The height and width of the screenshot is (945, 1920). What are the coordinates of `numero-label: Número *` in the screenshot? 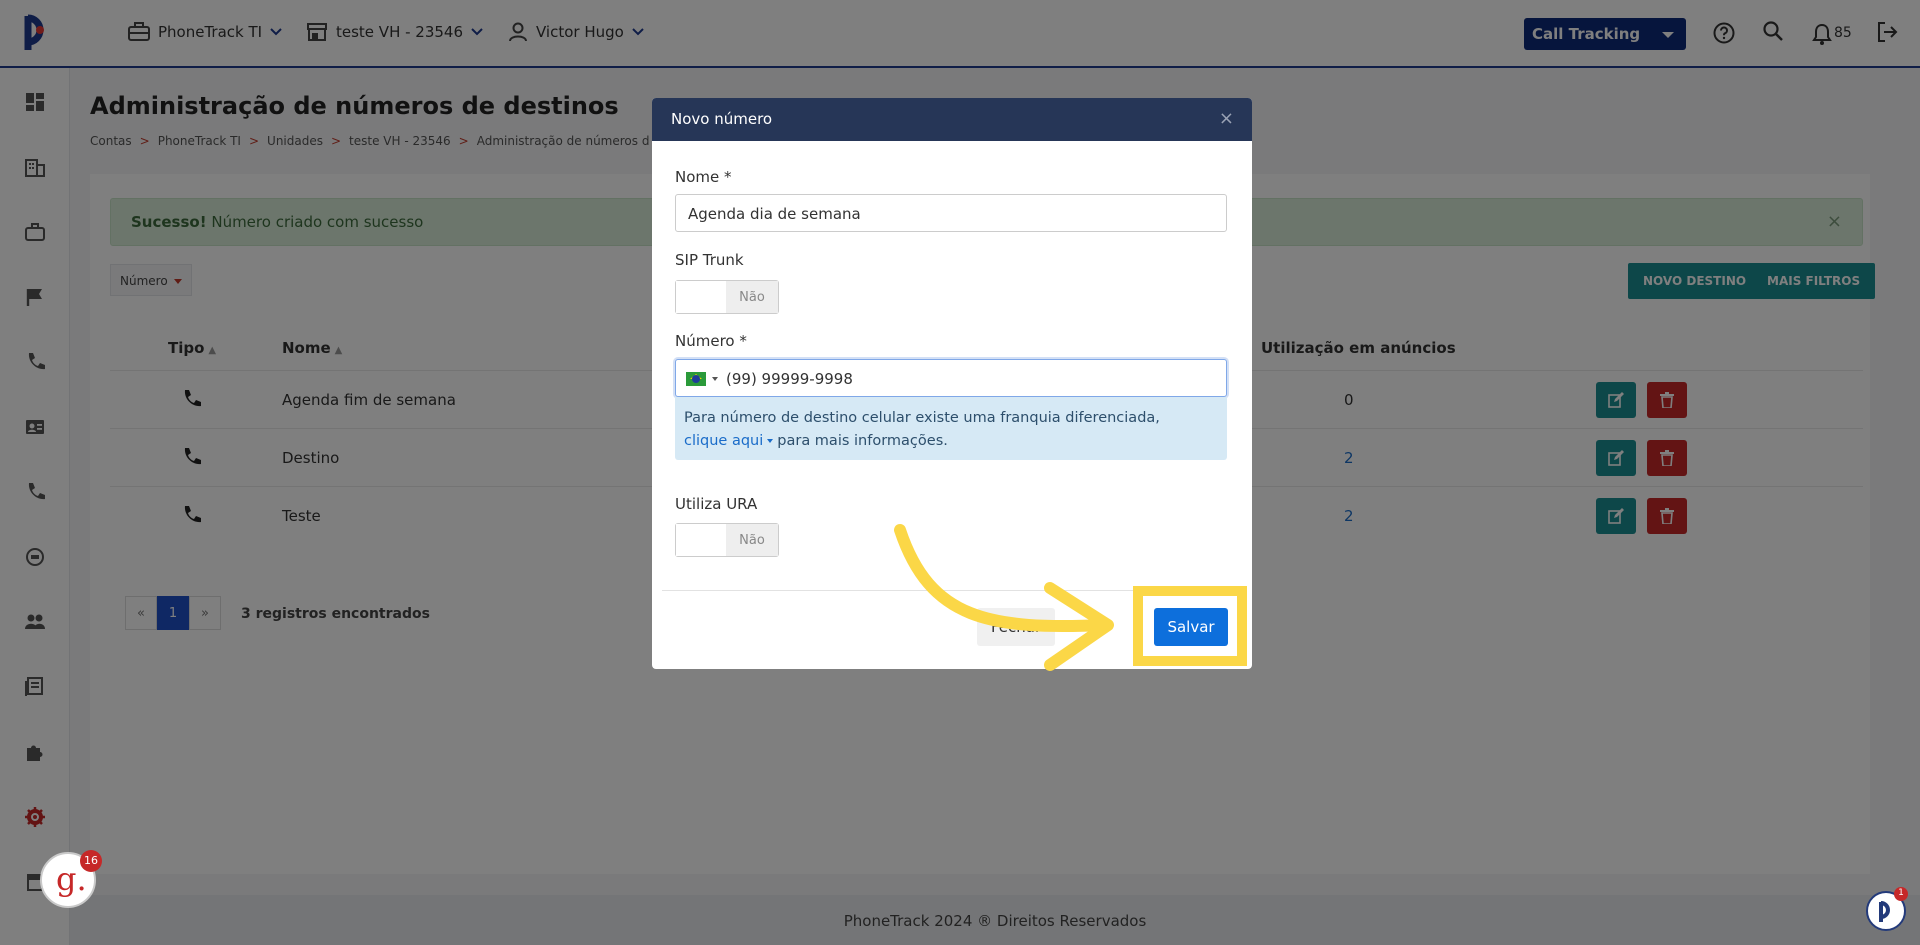 It's located at (711, 341).